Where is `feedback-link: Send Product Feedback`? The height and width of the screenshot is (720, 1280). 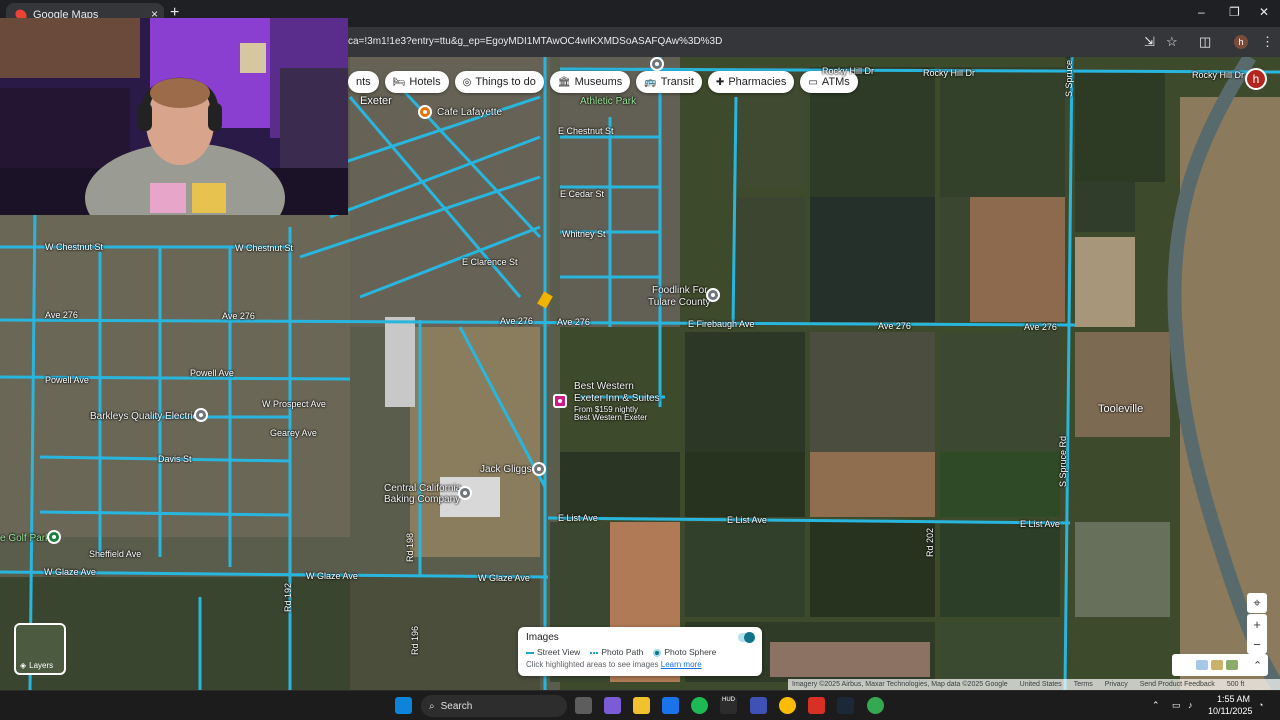
feedback-link: Send Product Feedback is located at coordinates (1177, 684).